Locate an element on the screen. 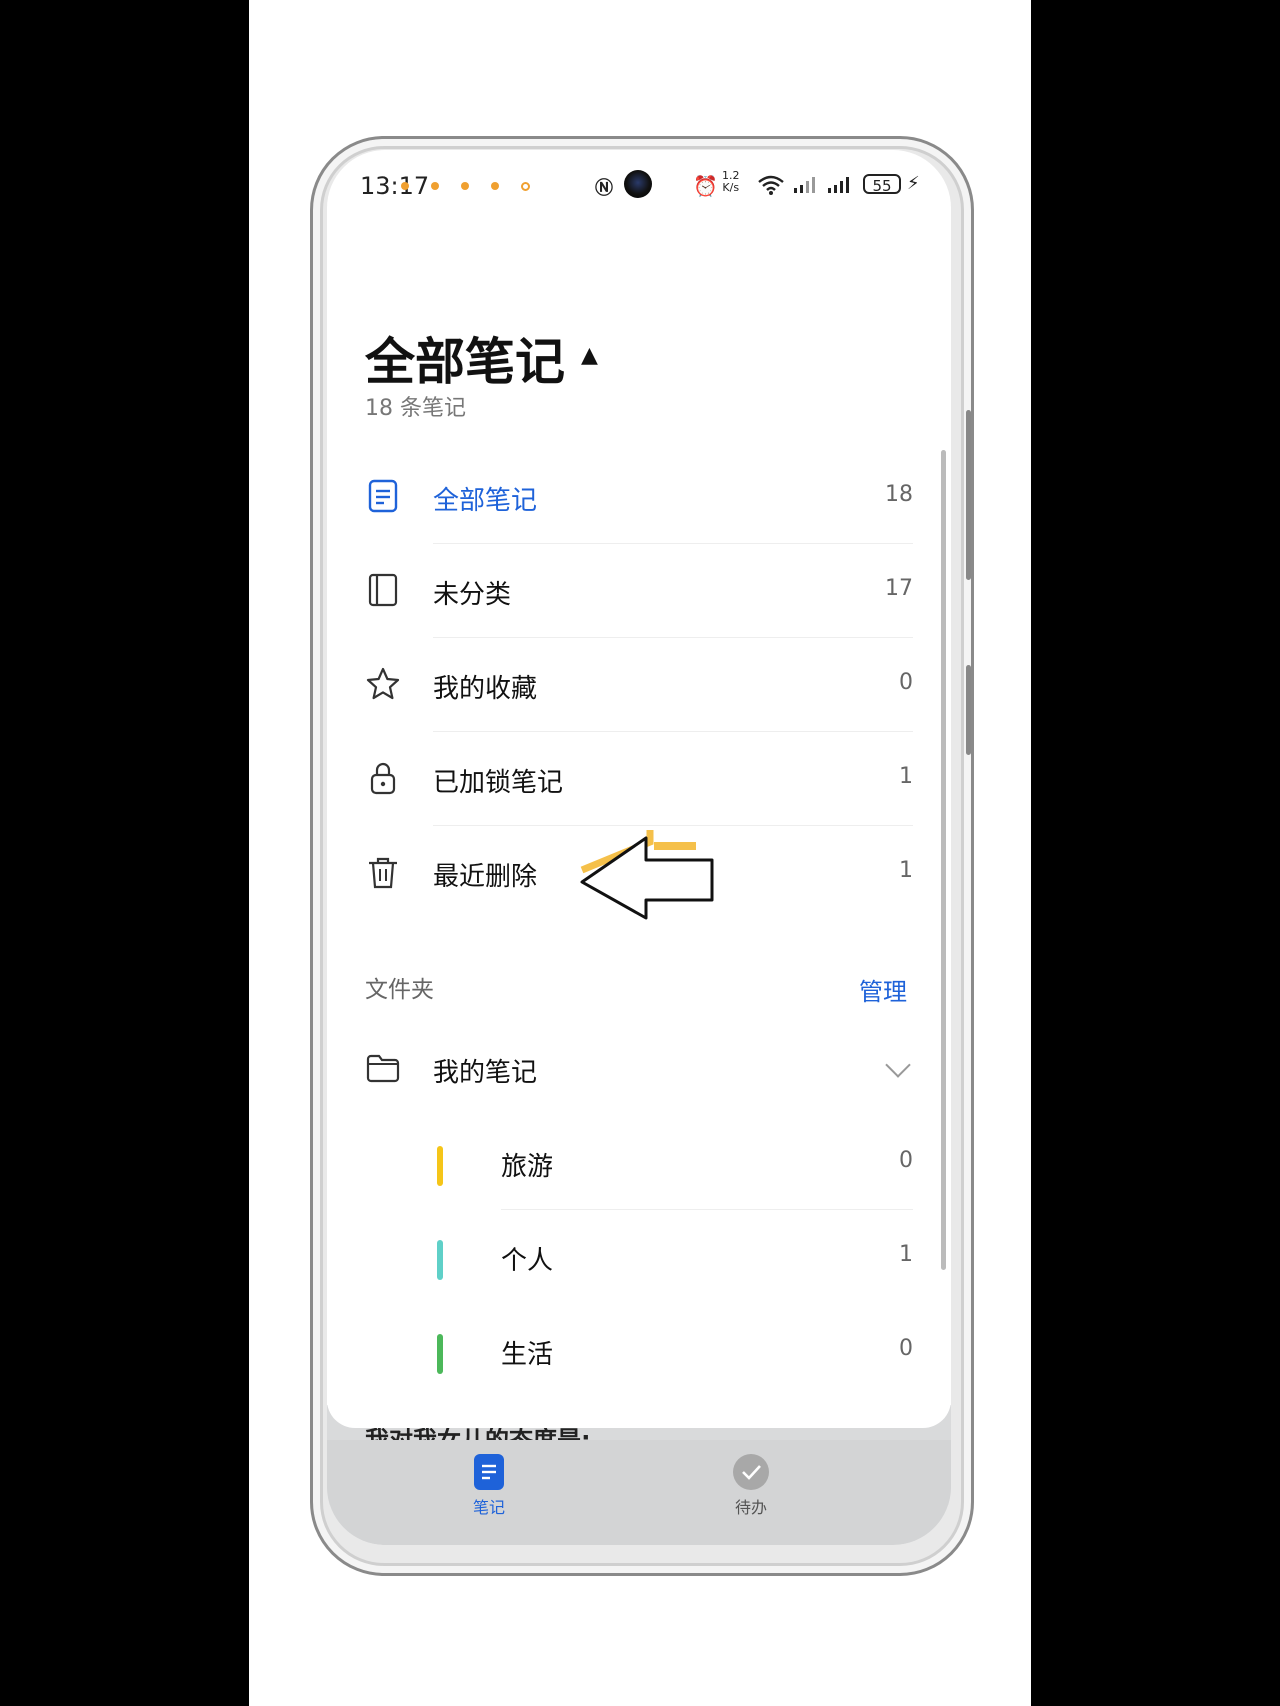  drawer-panel-bottom is located at coordinates (639, 1414).